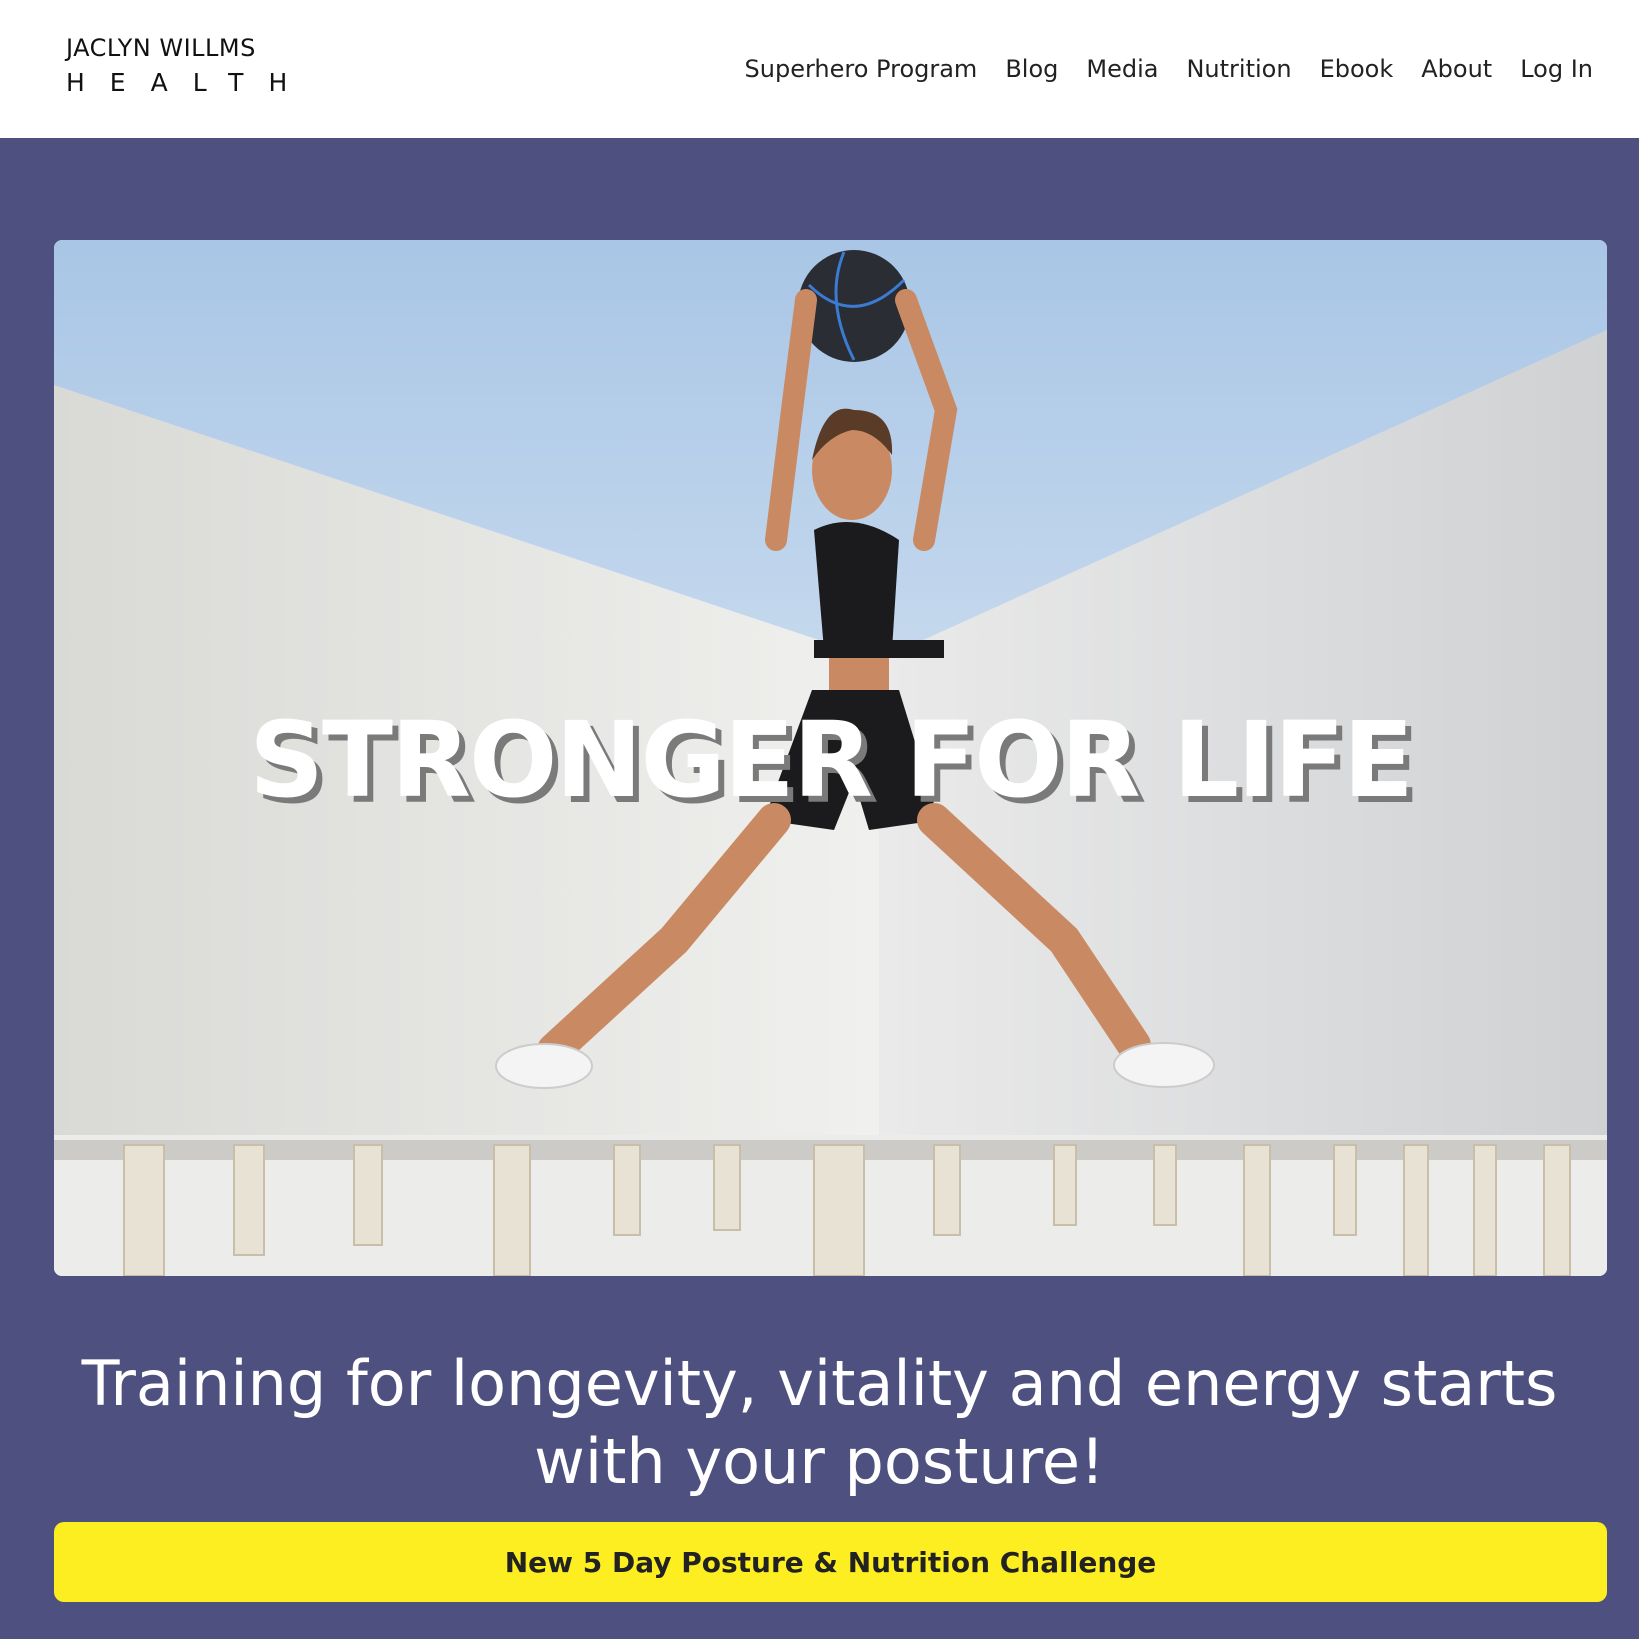 Image resolution: width=1639 pixels, height=1639 pixels. I want to click on nav-superhero-program: Superhero Program, so click(861, 69).